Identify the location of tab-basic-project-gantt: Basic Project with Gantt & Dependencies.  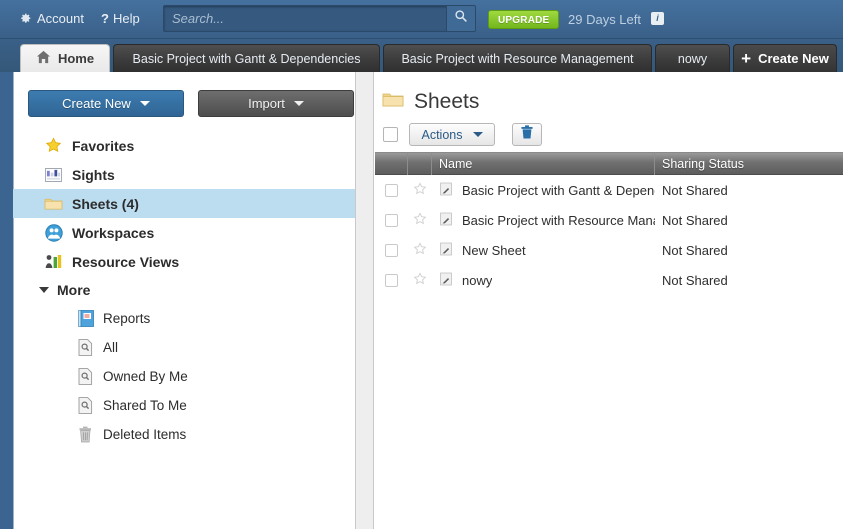
(246, 58).